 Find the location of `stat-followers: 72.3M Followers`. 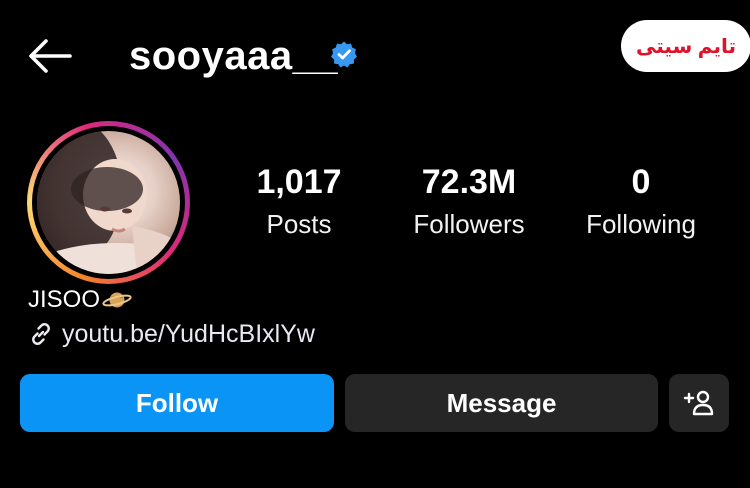

stat-followers: 72.3M Followers is located at coordinates (469, 201).